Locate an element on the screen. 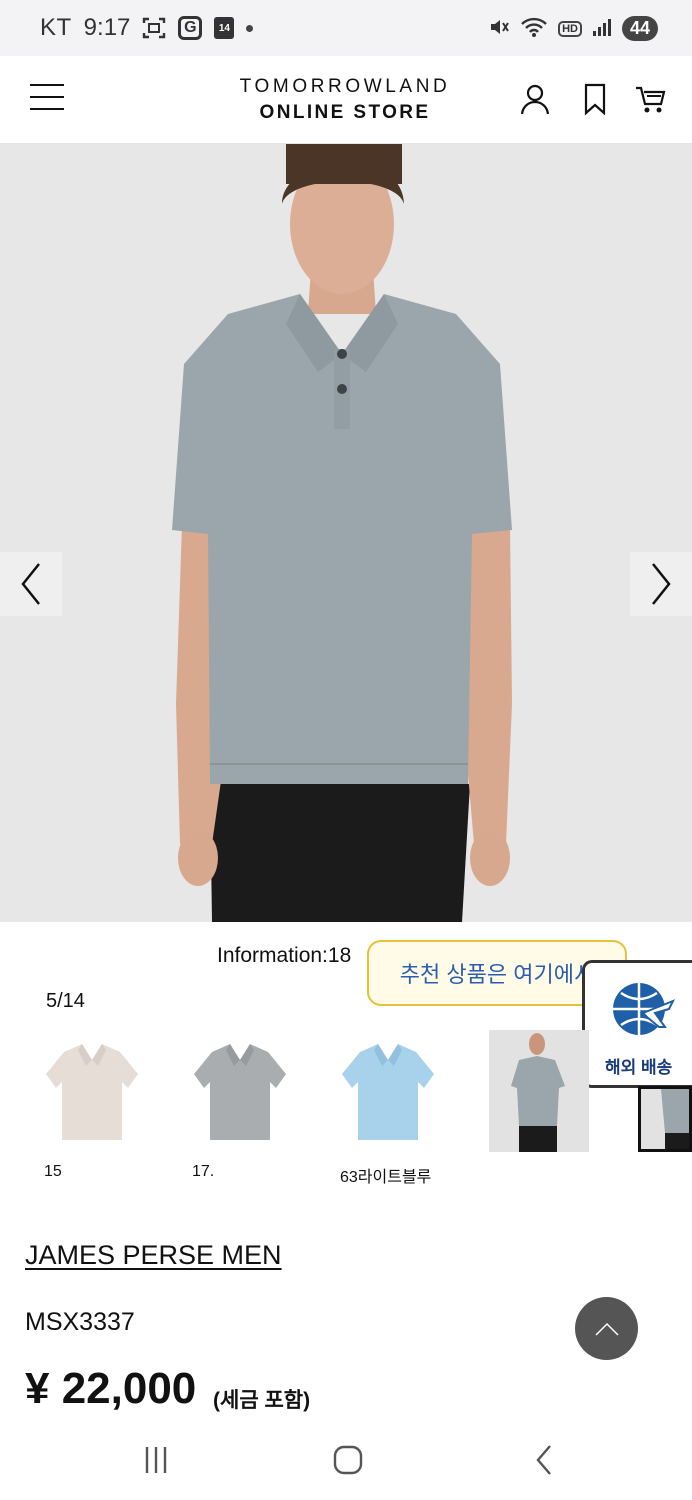 The image size is (692, 1500). recent-apps-icon is located at coordinates (156, 1460).